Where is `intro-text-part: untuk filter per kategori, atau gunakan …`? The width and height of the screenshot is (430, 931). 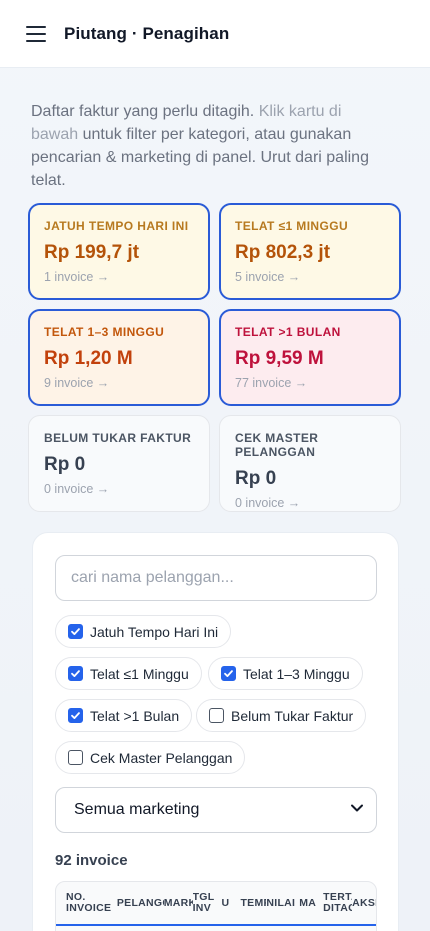
intro-text-part: untuk filter per kategori, atau gunakan … is located at coordinates (200, 157).